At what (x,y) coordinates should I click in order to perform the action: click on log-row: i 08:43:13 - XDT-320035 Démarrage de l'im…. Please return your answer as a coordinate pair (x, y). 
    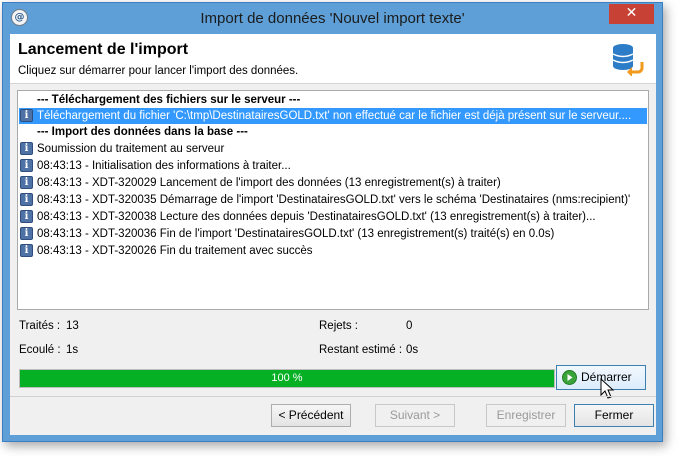
    Looking at the image, I should click on (333, 200).